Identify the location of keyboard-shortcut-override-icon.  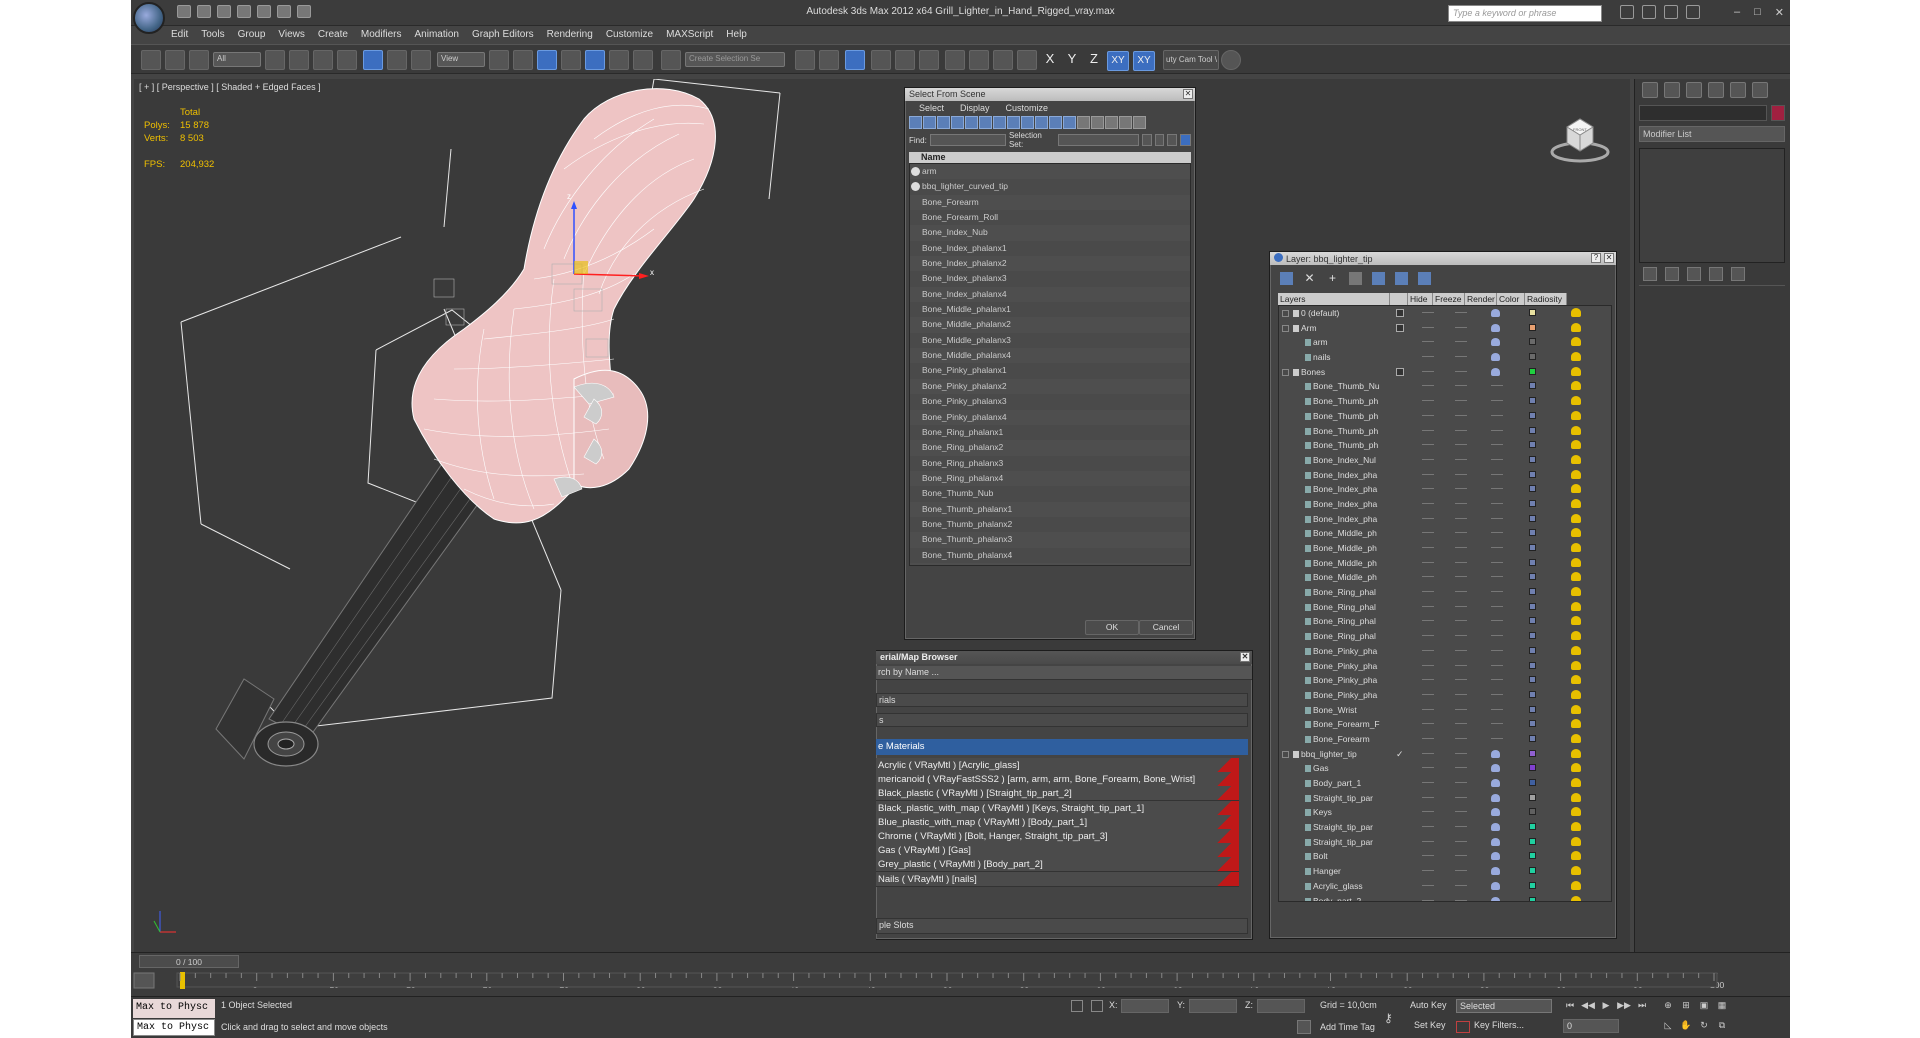
(547, 60).